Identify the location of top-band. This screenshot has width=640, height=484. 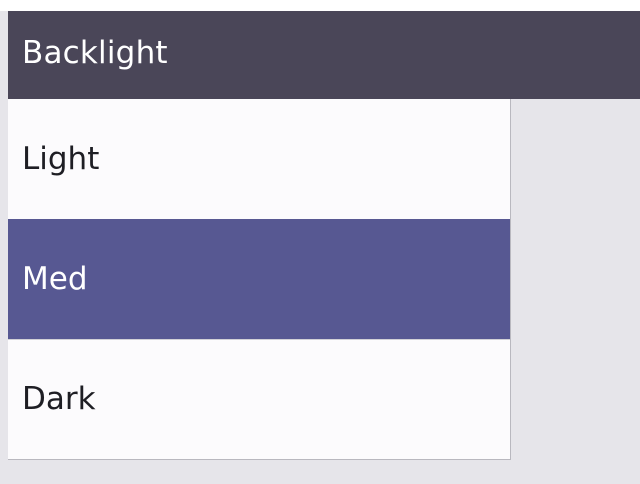
(320, 5).